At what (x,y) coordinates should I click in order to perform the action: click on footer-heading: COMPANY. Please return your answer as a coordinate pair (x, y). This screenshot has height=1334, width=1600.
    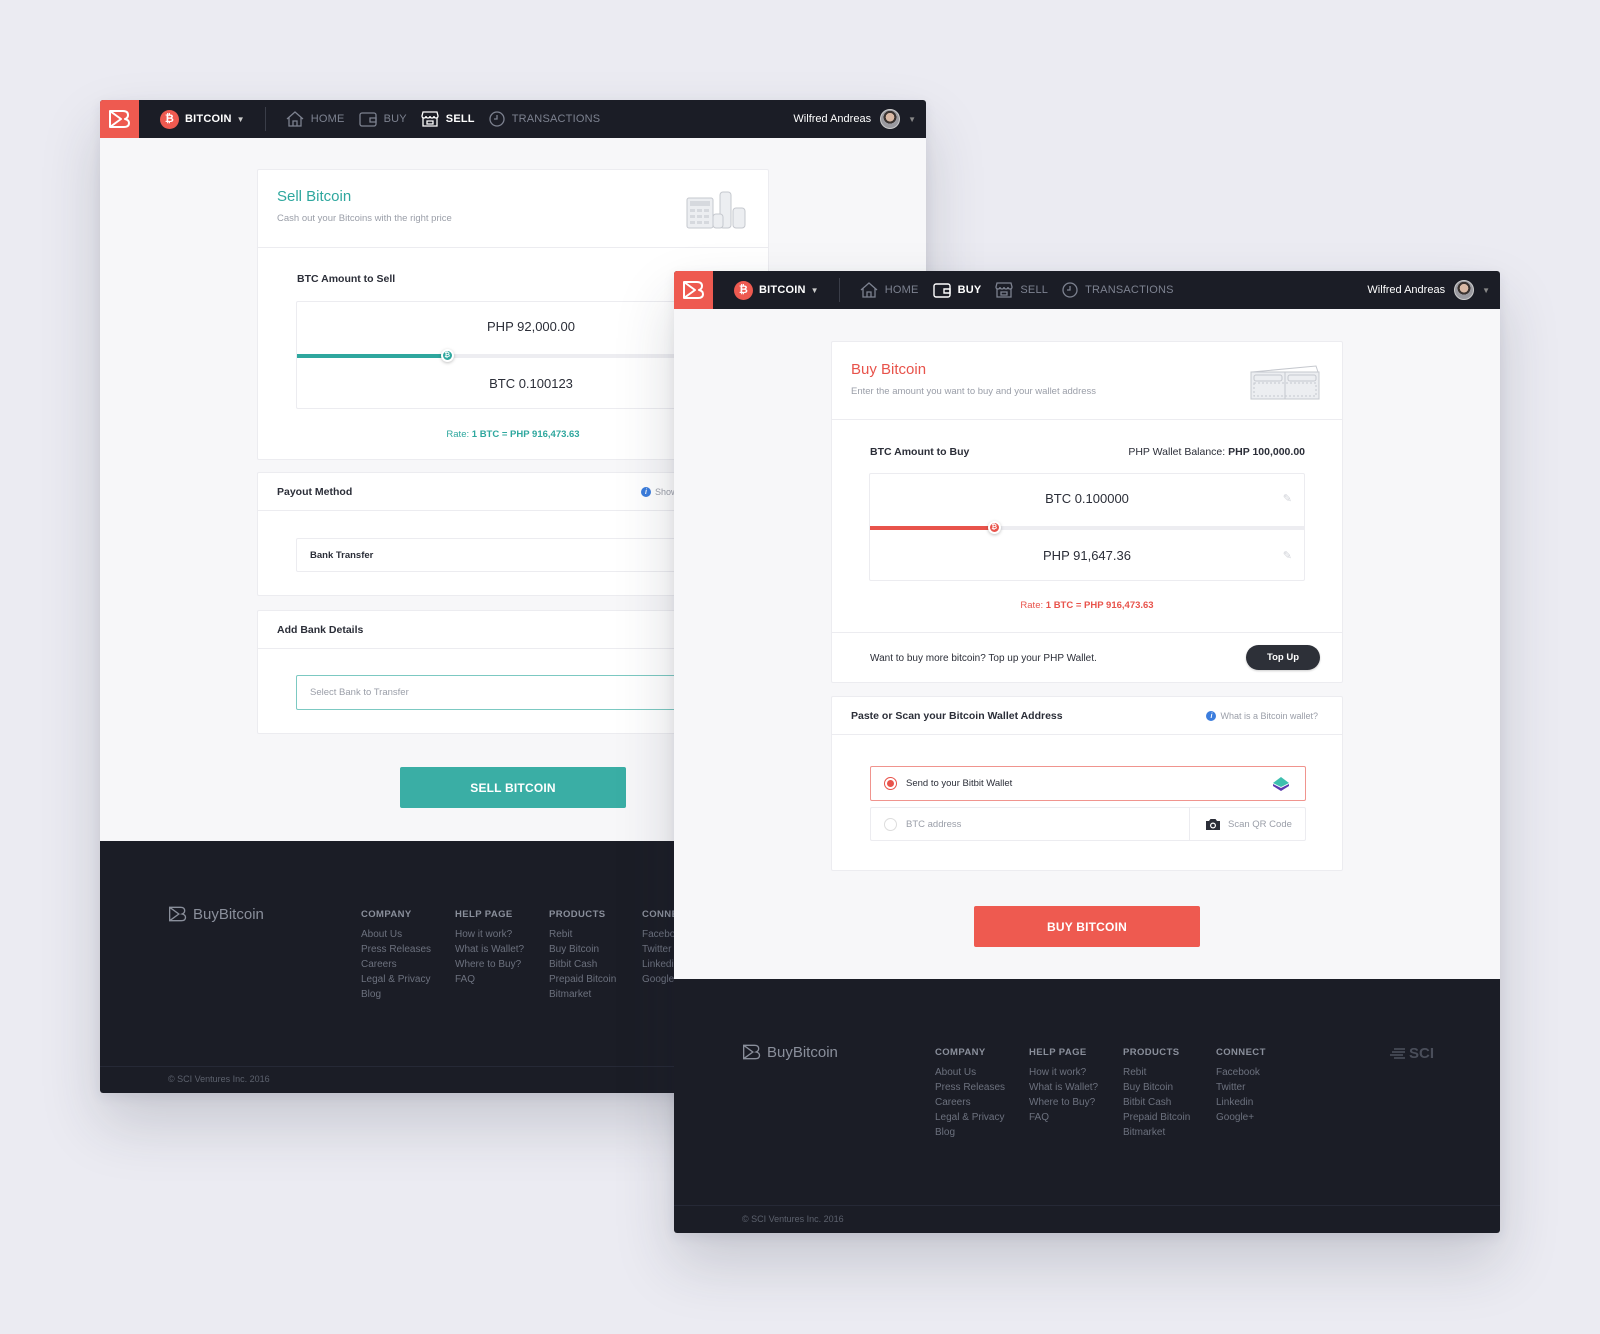
    Looking at the image, I should click on (386, 914).